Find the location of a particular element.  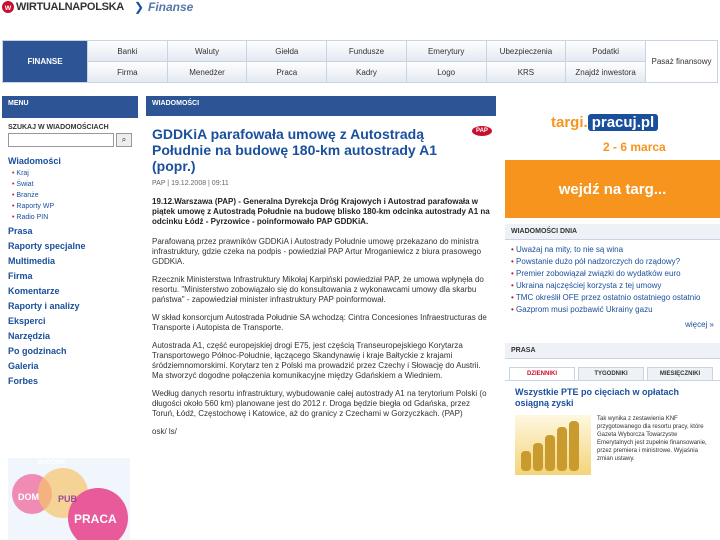

promo-label: PUB is located at coordinates (68, 499).